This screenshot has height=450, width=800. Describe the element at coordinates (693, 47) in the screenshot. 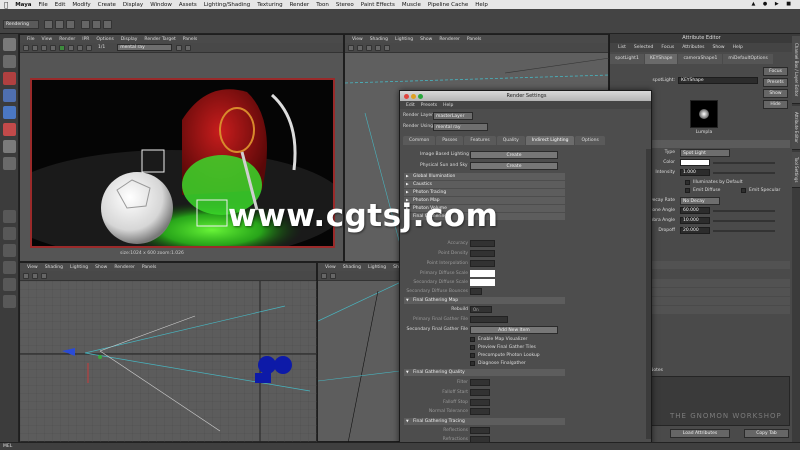

I see `ae-menu-attributes: Attributes` at that location.